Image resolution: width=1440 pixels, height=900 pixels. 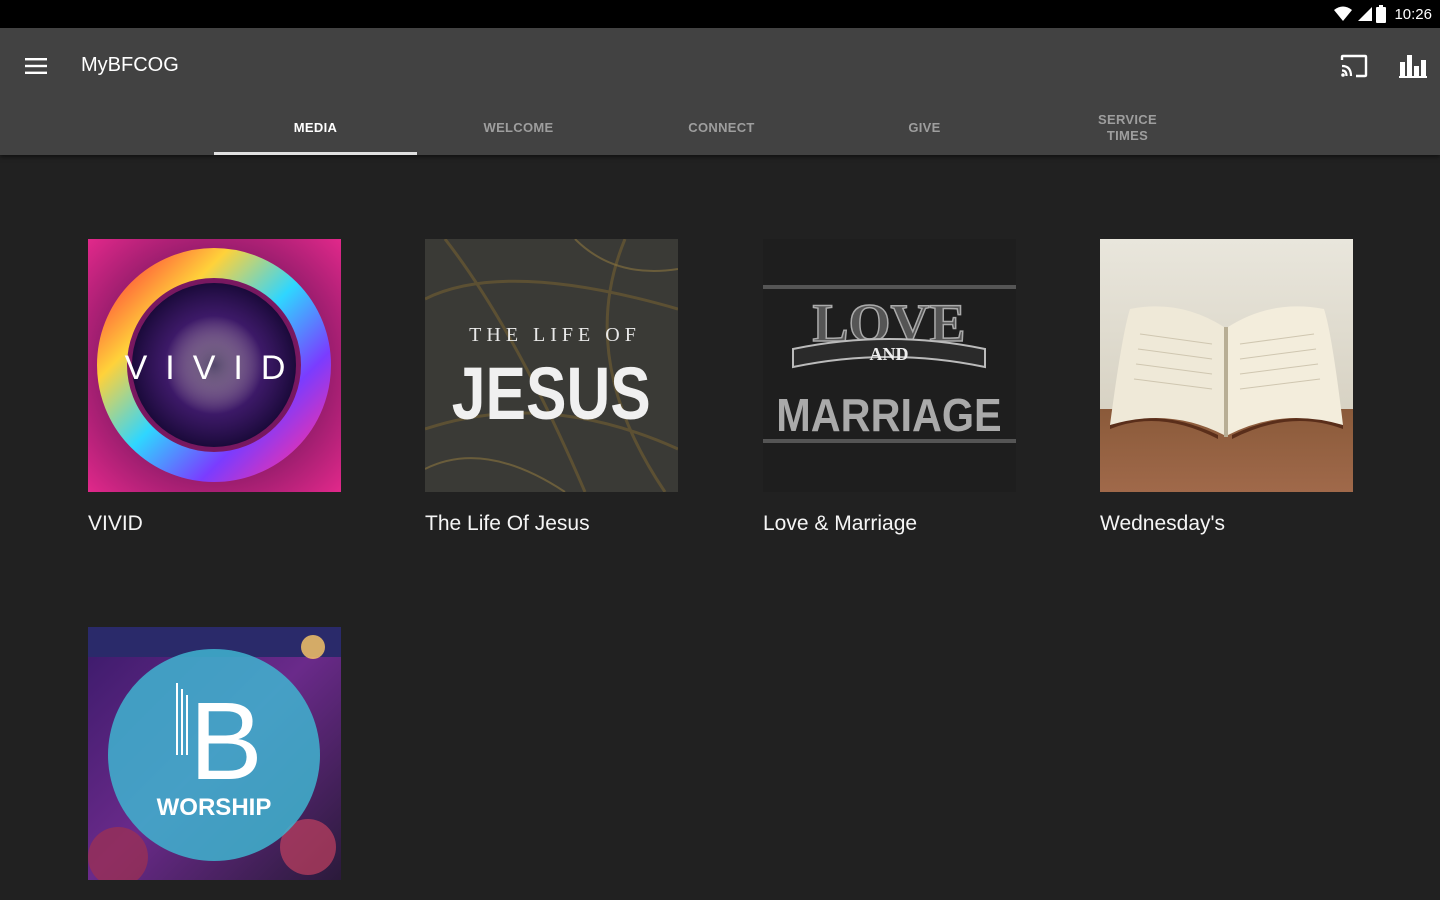 I want to click on media-thumbnail, so click(x=1226, y=365).